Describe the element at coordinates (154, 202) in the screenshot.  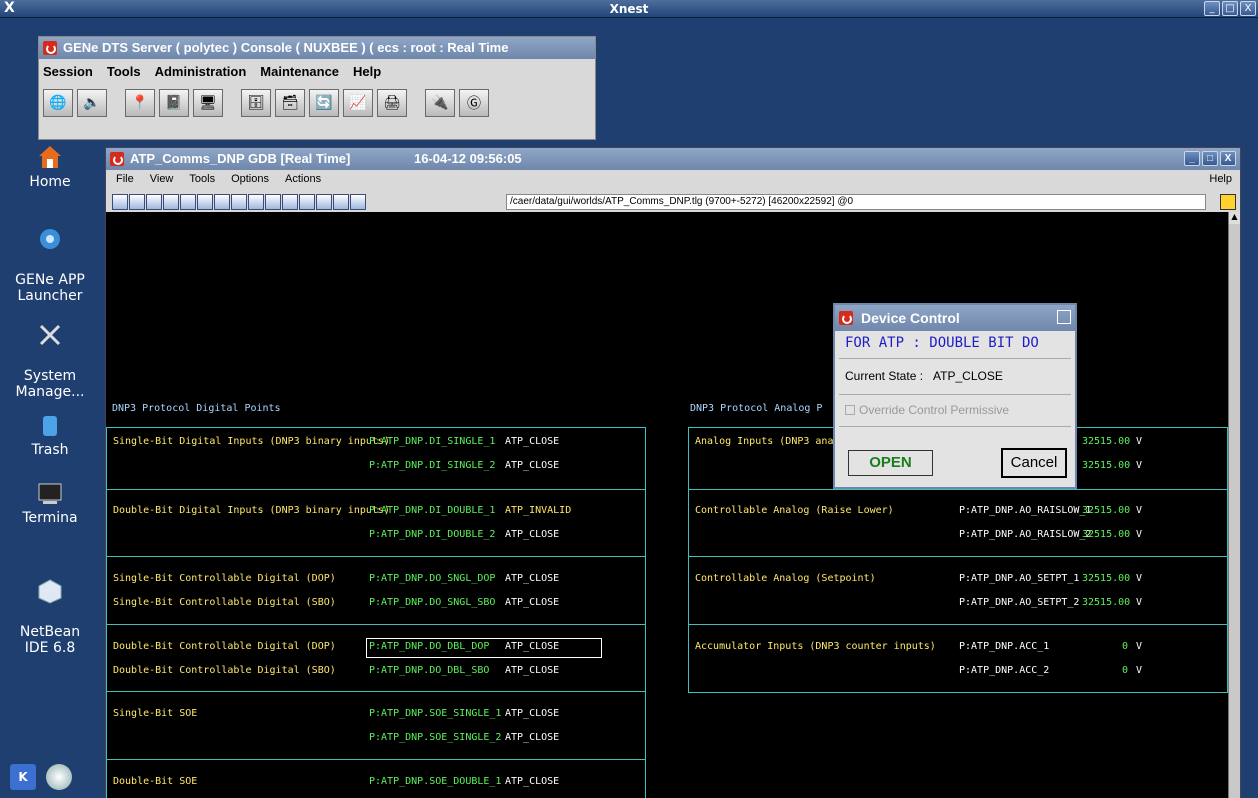
I see `edit-icon` at that location.